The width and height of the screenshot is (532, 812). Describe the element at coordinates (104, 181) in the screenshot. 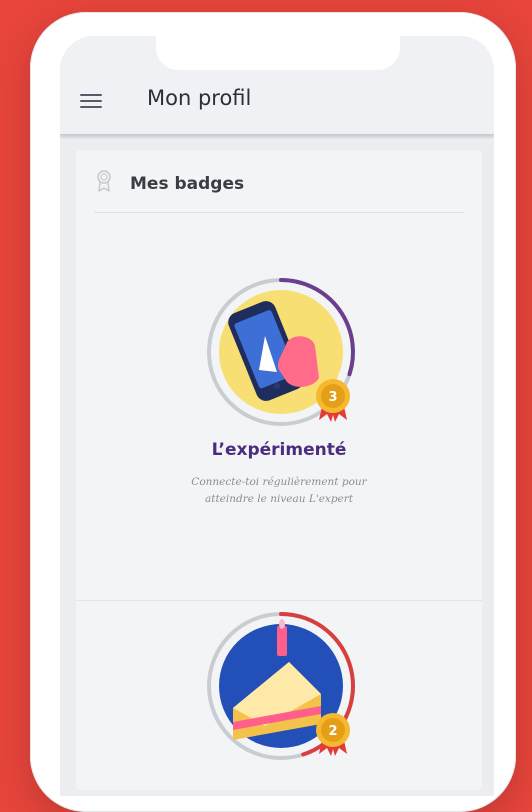

I see `medal-outline-icon` at that location.